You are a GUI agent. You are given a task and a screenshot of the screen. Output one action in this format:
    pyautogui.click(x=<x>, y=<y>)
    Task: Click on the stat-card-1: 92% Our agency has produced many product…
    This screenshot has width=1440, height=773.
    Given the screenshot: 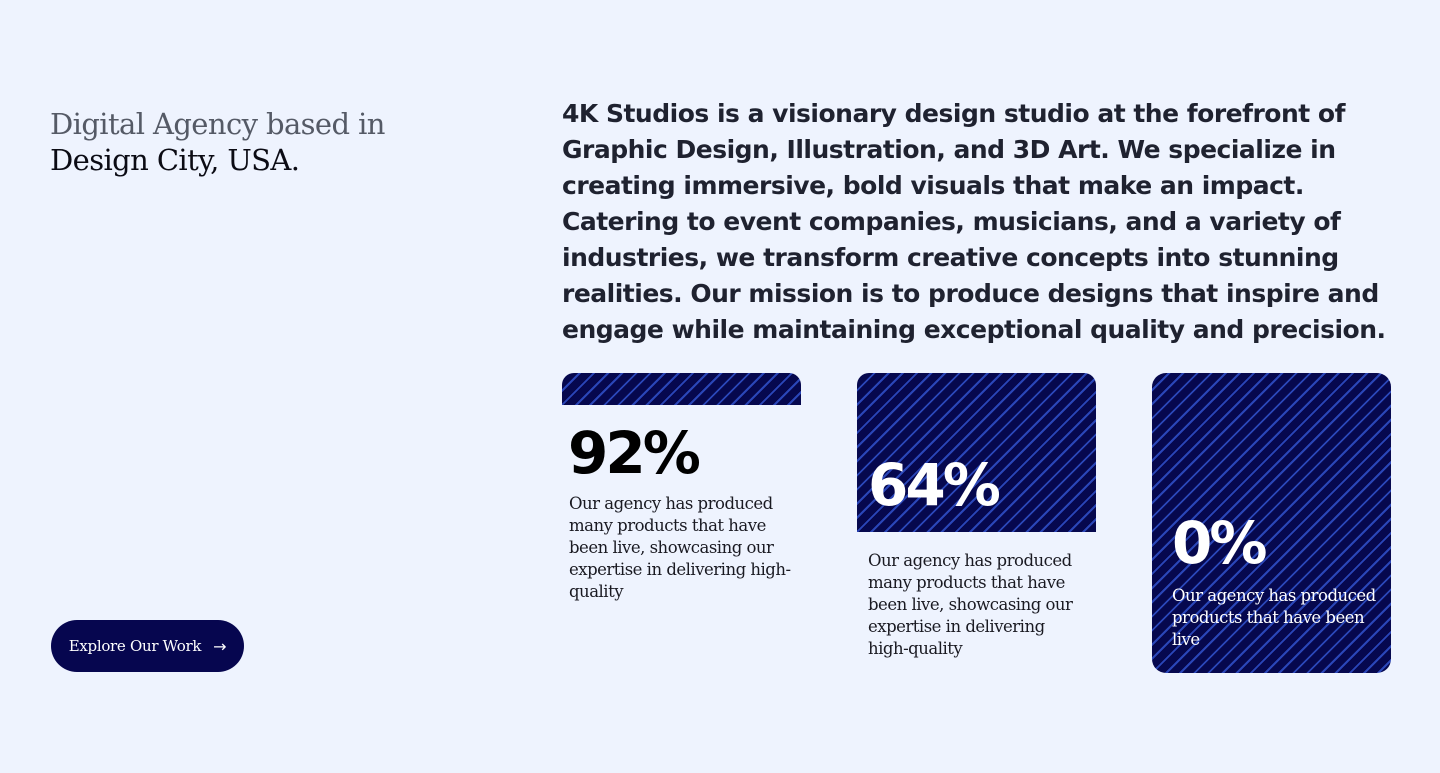 What is the action you would take?
    pyautogui.click(x=681, y=523)
    